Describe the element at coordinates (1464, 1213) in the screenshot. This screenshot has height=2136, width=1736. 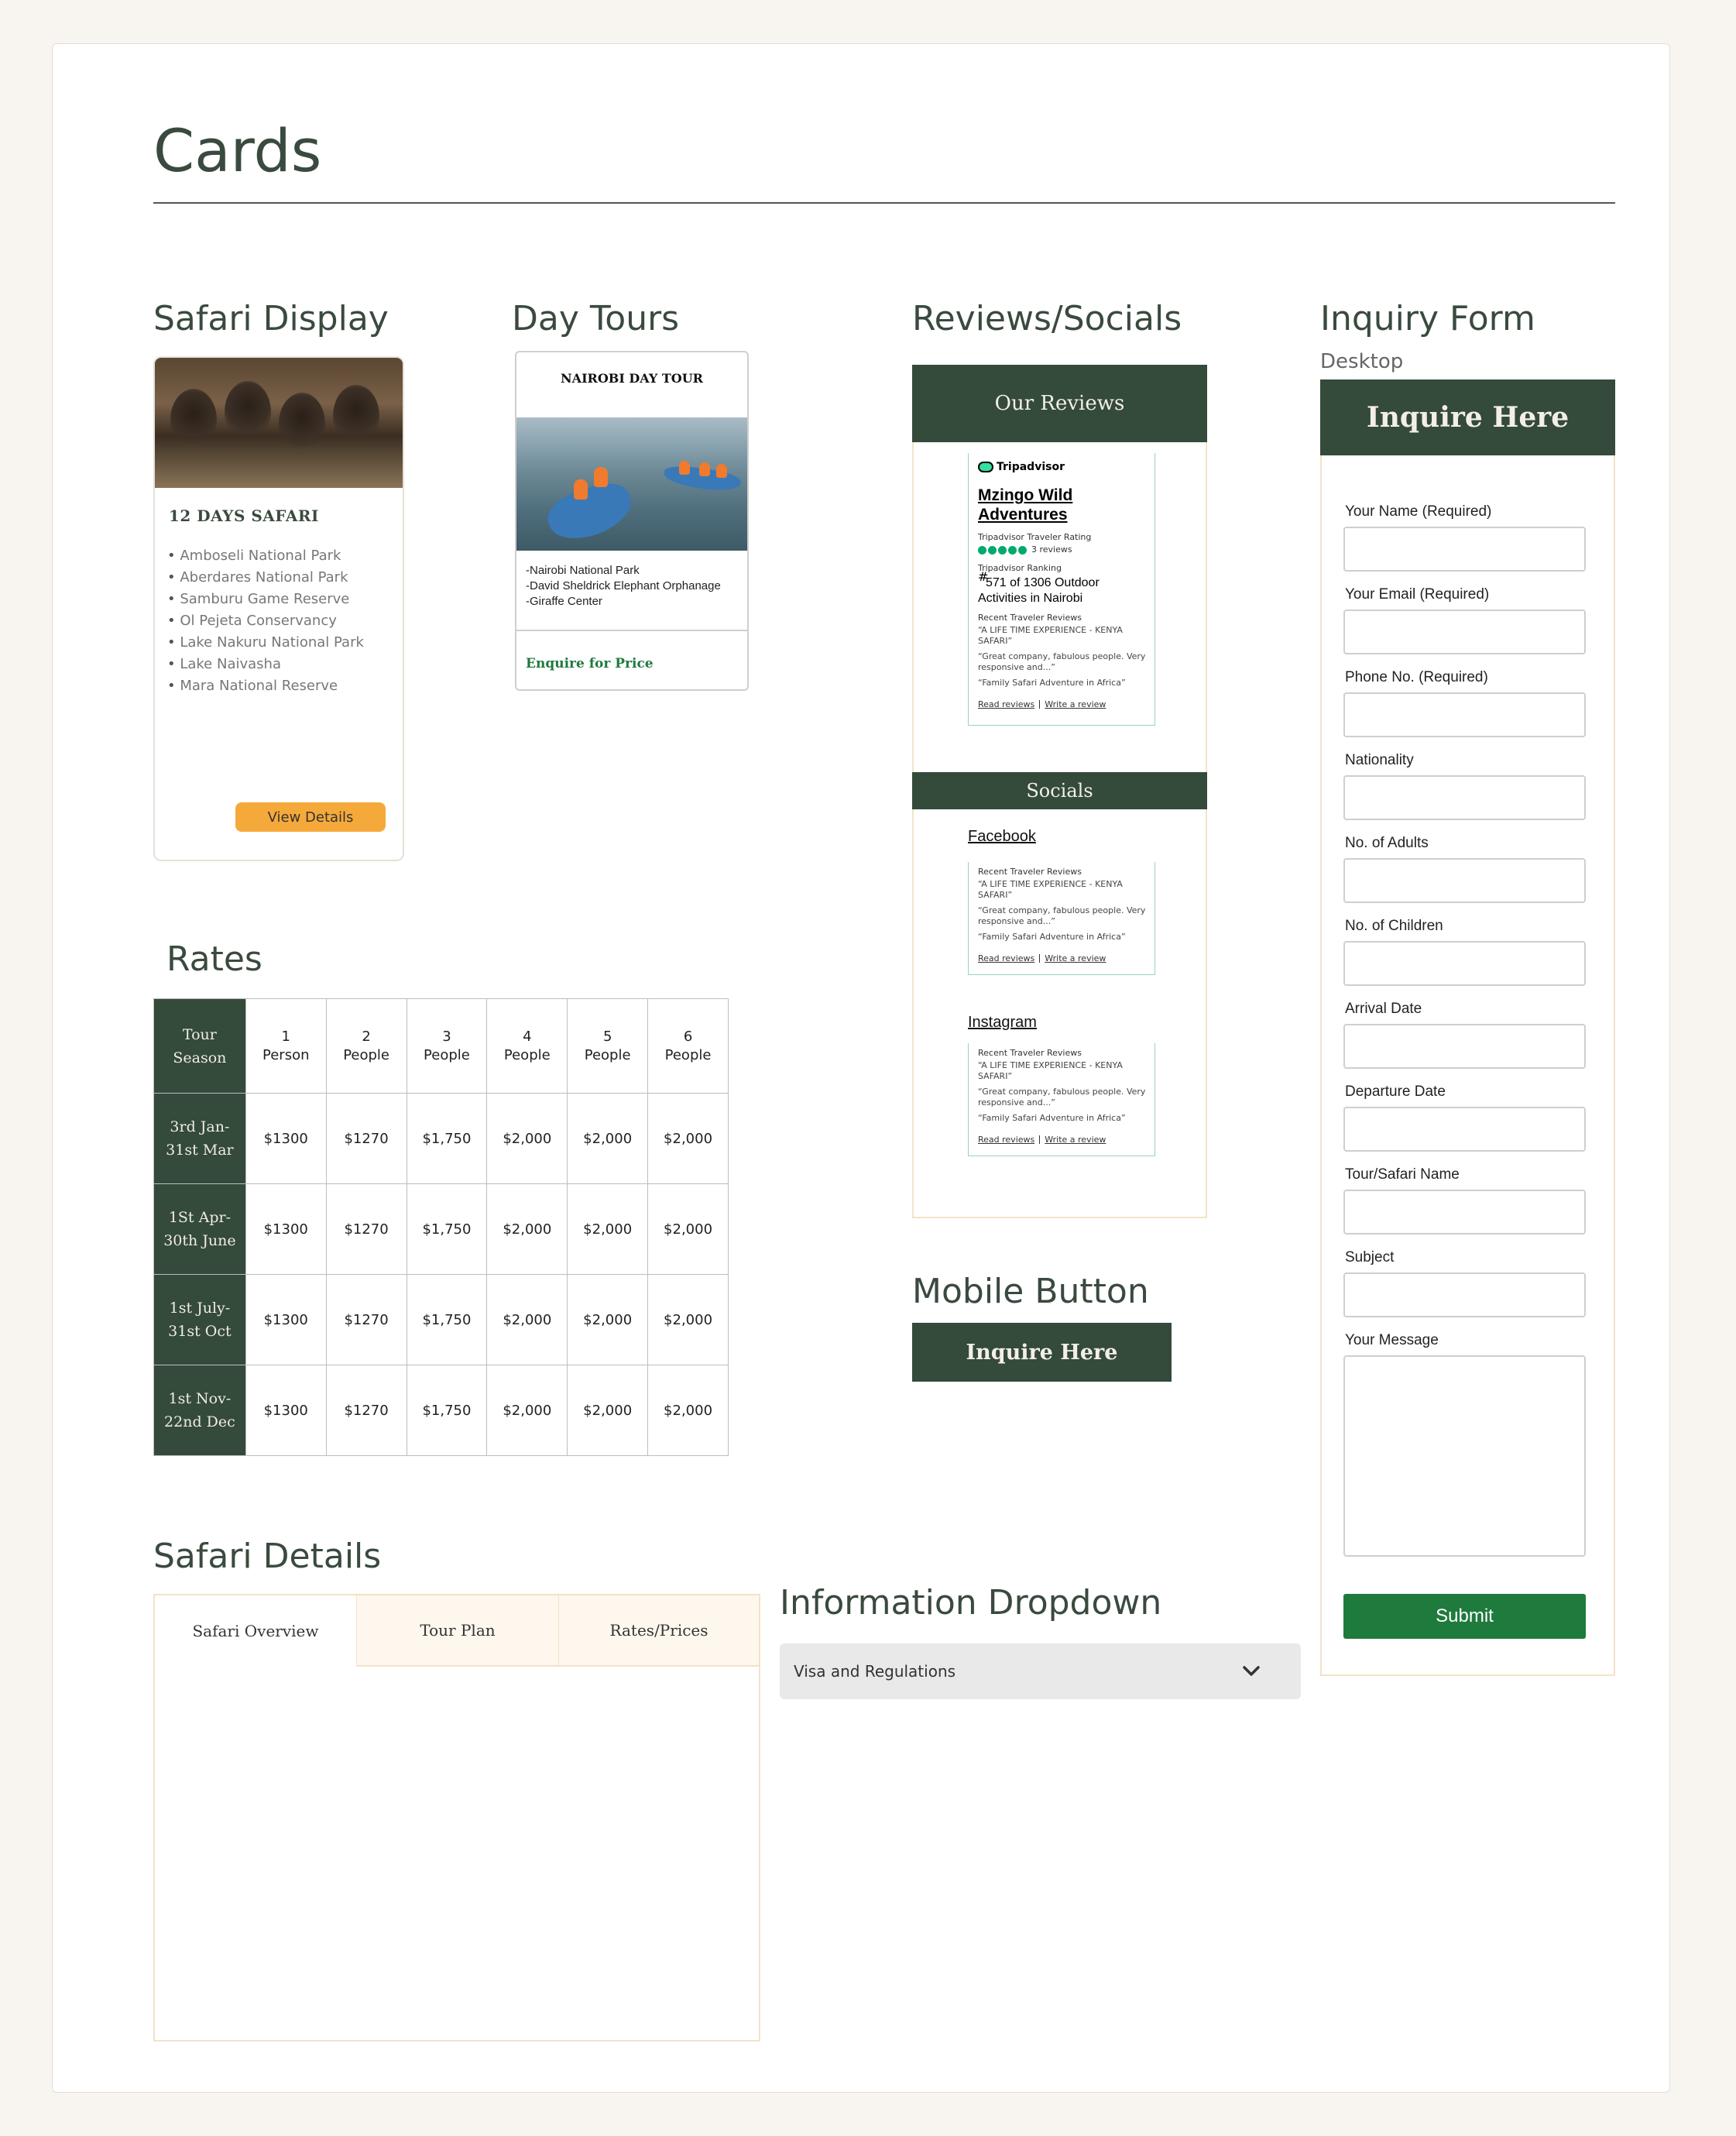
I see `tour-name-input` at that location.